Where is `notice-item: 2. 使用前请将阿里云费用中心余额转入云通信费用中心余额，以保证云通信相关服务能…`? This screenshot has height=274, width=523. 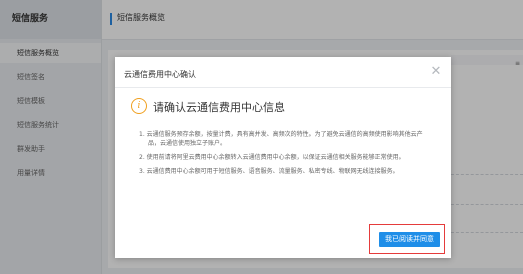 notice-item: 2. 使用前请将阿里云费用中心余额转入云通信费用中心余额，以保证云通信相关服务能… is located at coordinates (272, 157).